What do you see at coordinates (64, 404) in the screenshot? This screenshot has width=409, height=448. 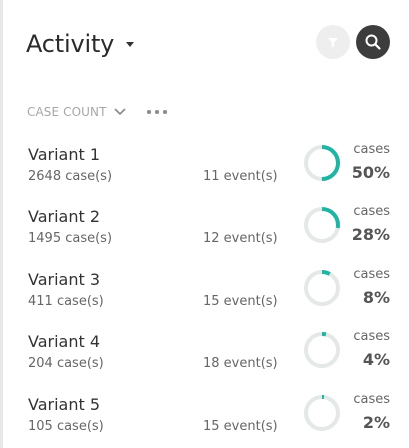 I see `variant-name: Variant 5` at bounding box center [64, 404].